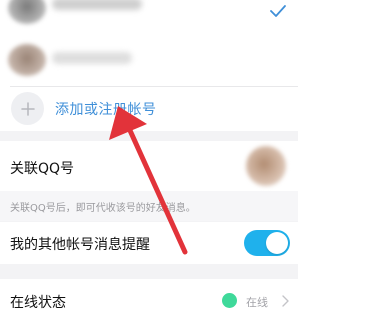  Describe the element at coordinates (103, 208) in the screenshot. I see `linked-qq-description: 关联QQ号后，即可代收该号的好友消息。` at that location.